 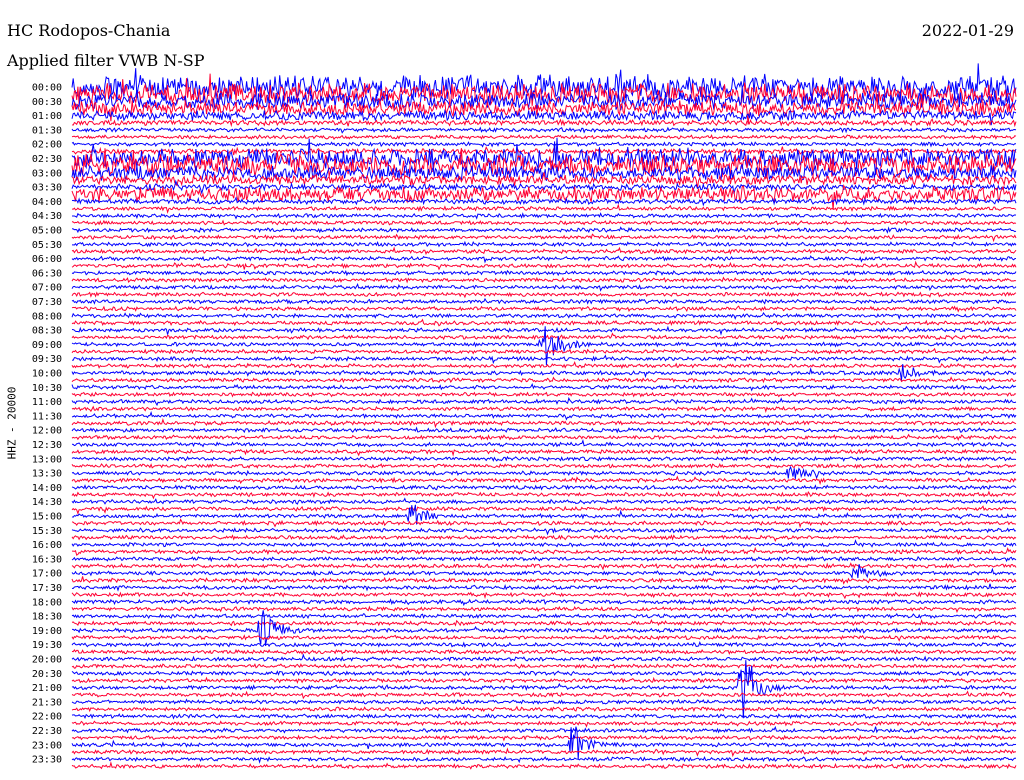 What do you see at coordinates (47, 459) in the screenshot?
I see `time-tick-label: 13:00` at bounding box center [47, 459].